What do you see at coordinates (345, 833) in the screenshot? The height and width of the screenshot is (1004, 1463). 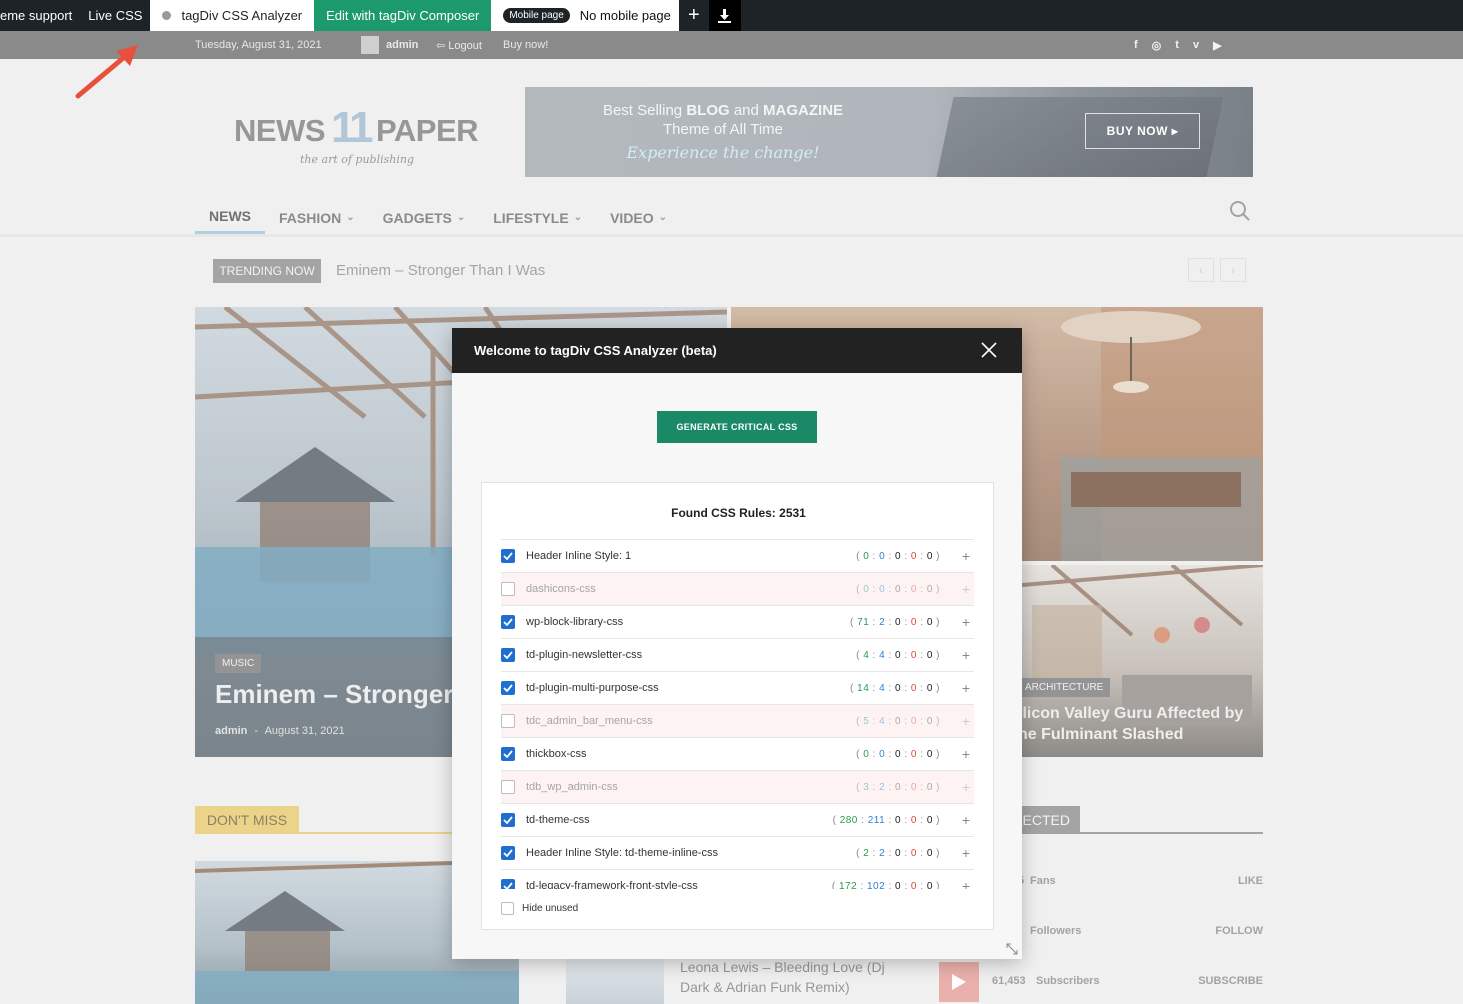 I see `dont-miss-underline` at bounding box center [345, 833].